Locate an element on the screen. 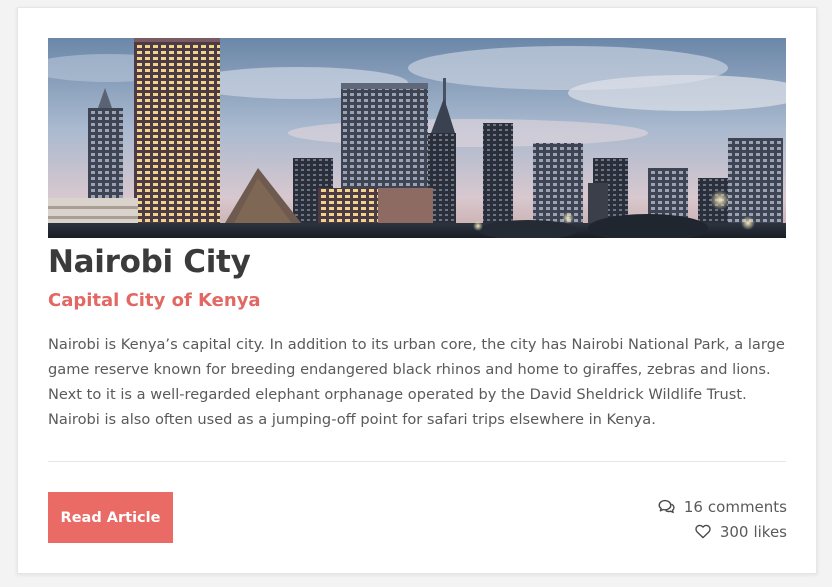  comments-count: 16 is located at coordinates (693, 506).